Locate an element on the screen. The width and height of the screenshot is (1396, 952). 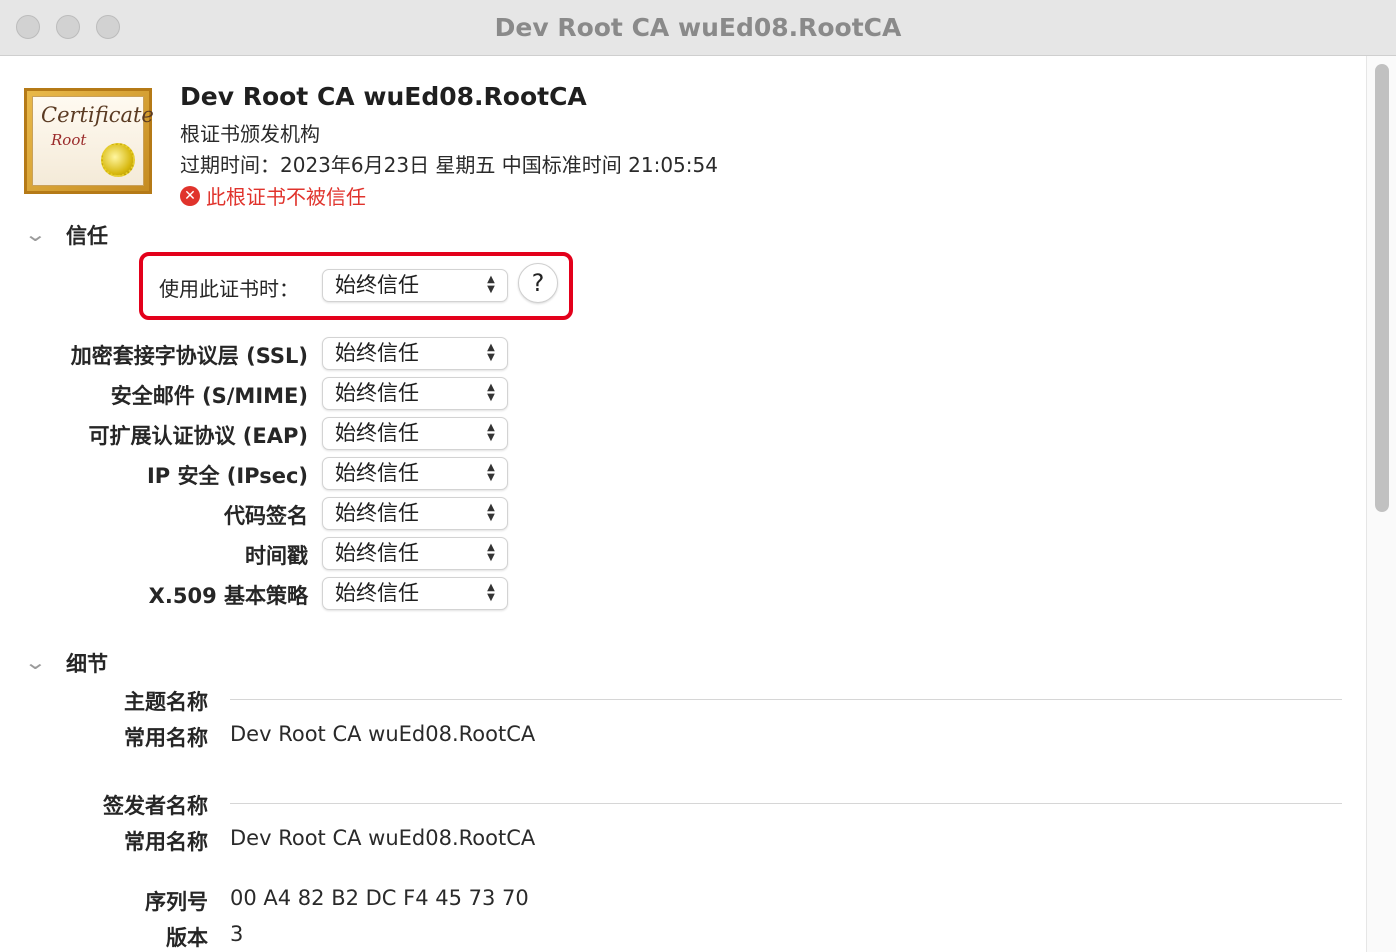
when-using-value: 始终信任 is located at coordinates (377, 285).